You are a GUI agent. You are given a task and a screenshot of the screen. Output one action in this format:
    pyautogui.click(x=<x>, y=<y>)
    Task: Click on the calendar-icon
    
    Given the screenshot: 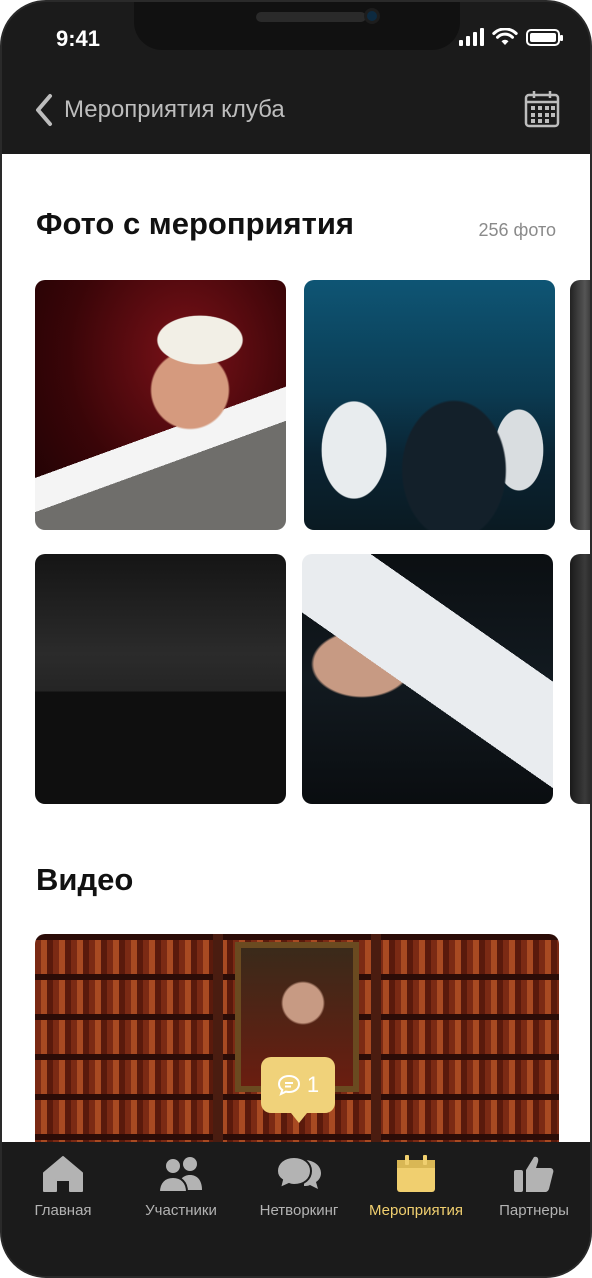 What is the action you would take?
    pyautogui.click(x=416, y=1173)
    